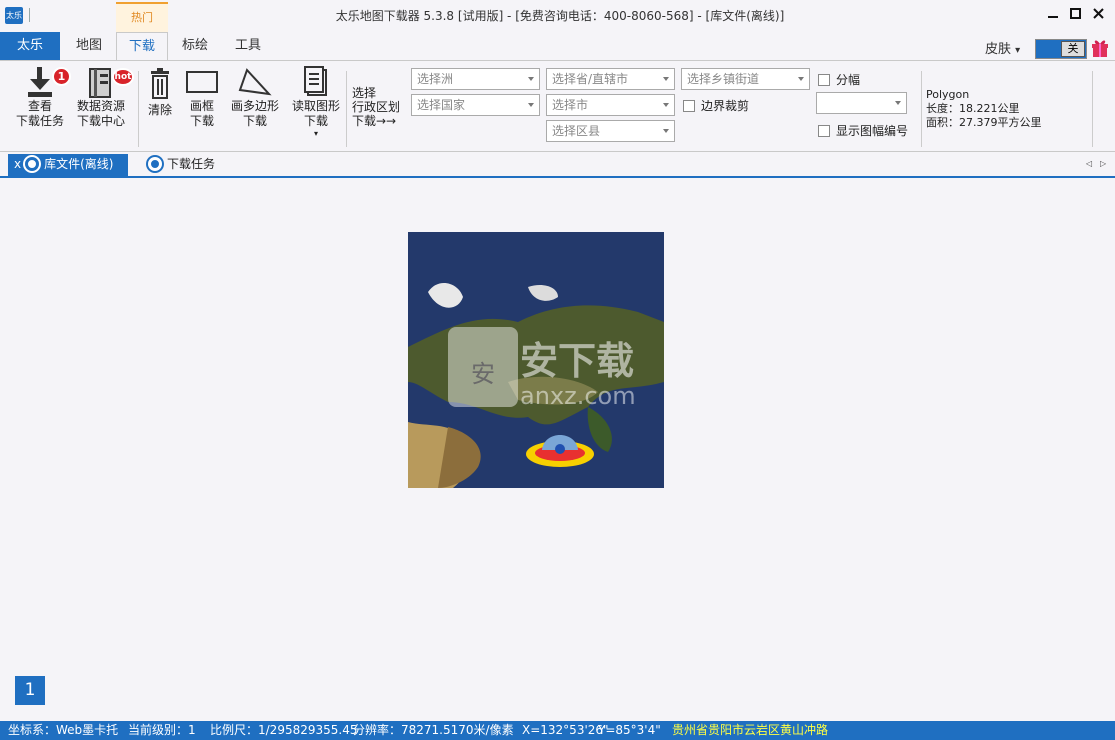 The height and width of the screenshot is (740, 1115). What do you see at coordinates (433, 730) in the screenshot?
I see `status-resolution: 分辨率：78271.5170米/像素` at bounding box center [433, 730].